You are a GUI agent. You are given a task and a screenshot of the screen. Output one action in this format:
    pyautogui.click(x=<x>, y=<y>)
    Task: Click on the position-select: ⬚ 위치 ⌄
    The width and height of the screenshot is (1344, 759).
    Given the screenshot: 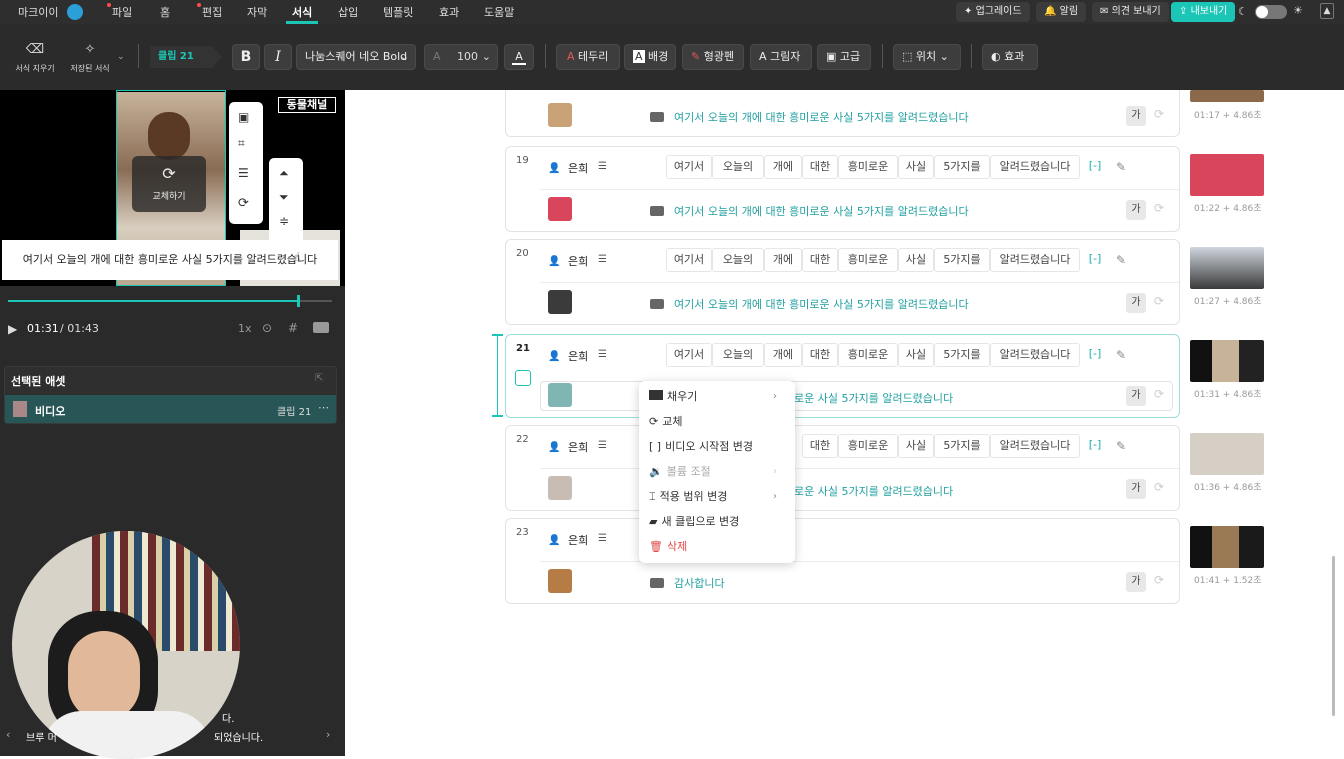 What is the action you would take?
    pyautogui.click(x=927, y=57)
    